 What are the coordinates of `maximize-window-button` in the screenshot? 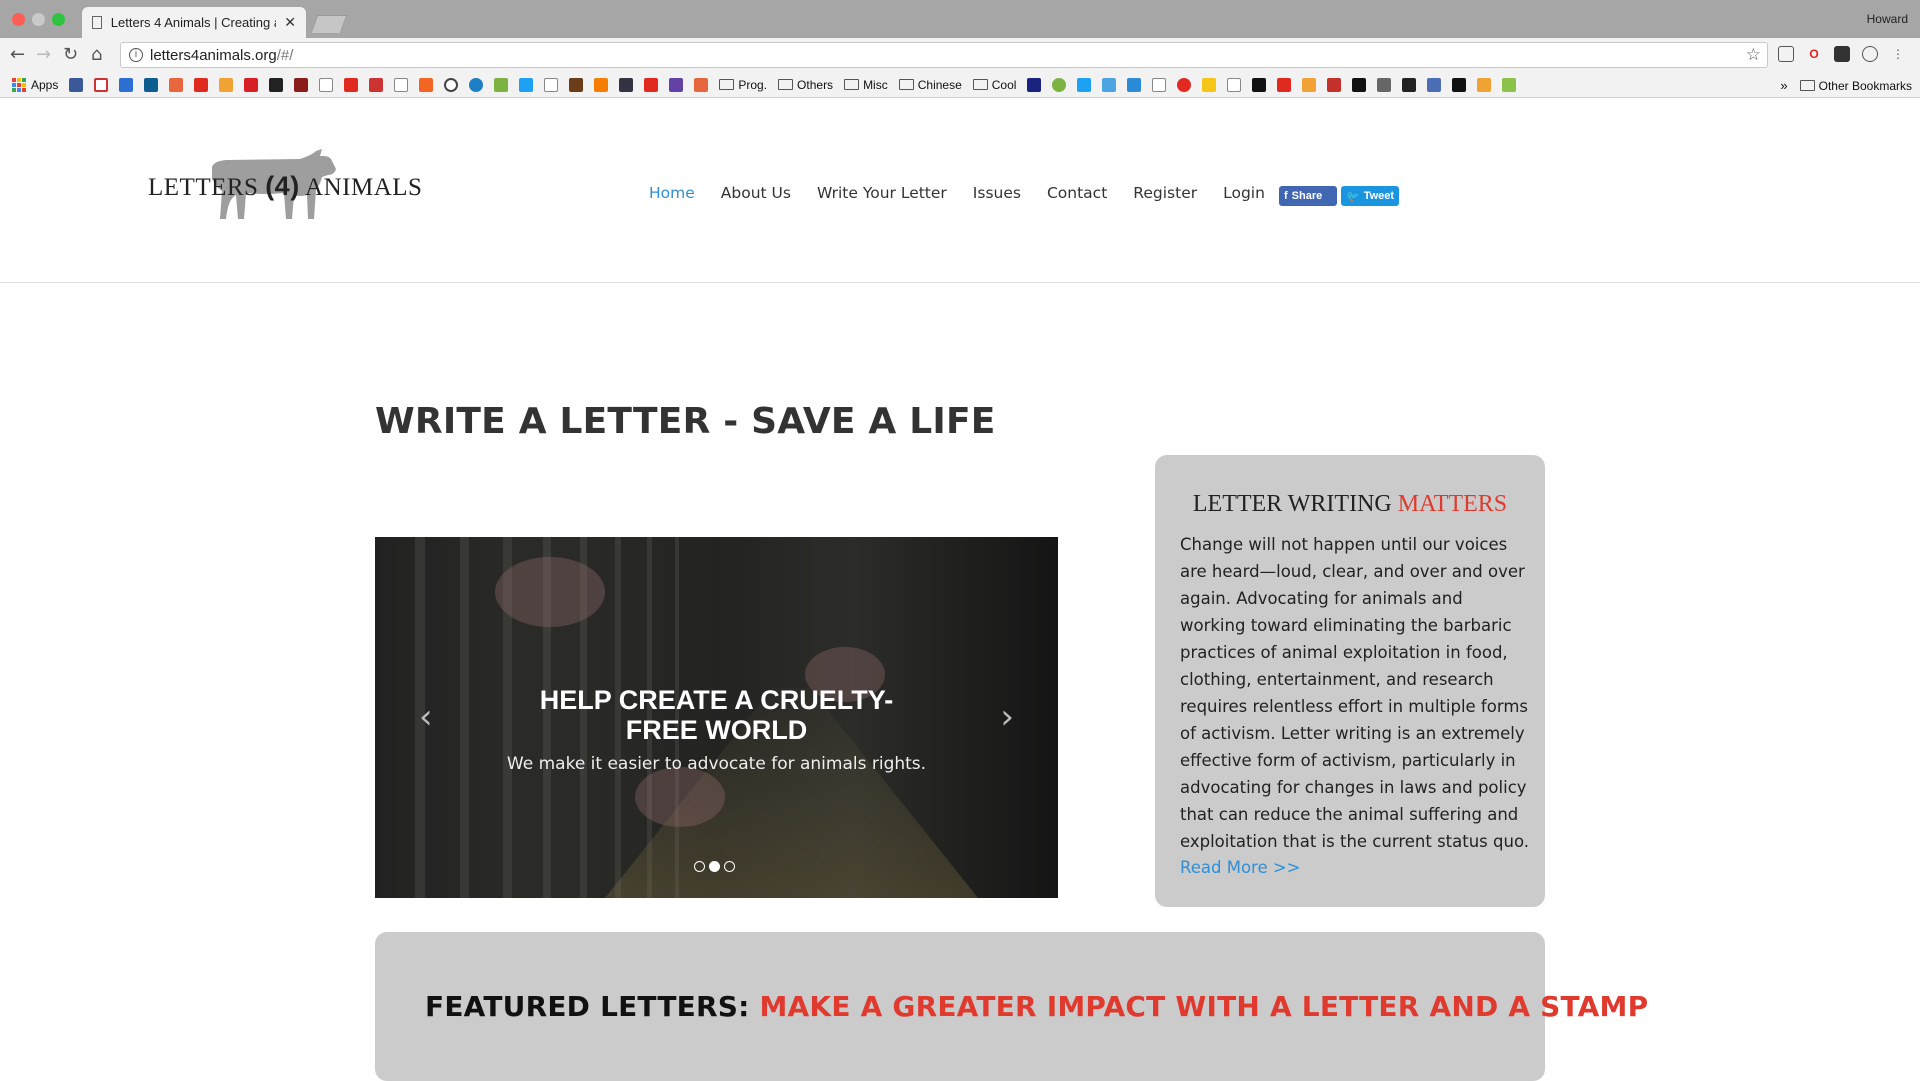 It's located at (58, 19).